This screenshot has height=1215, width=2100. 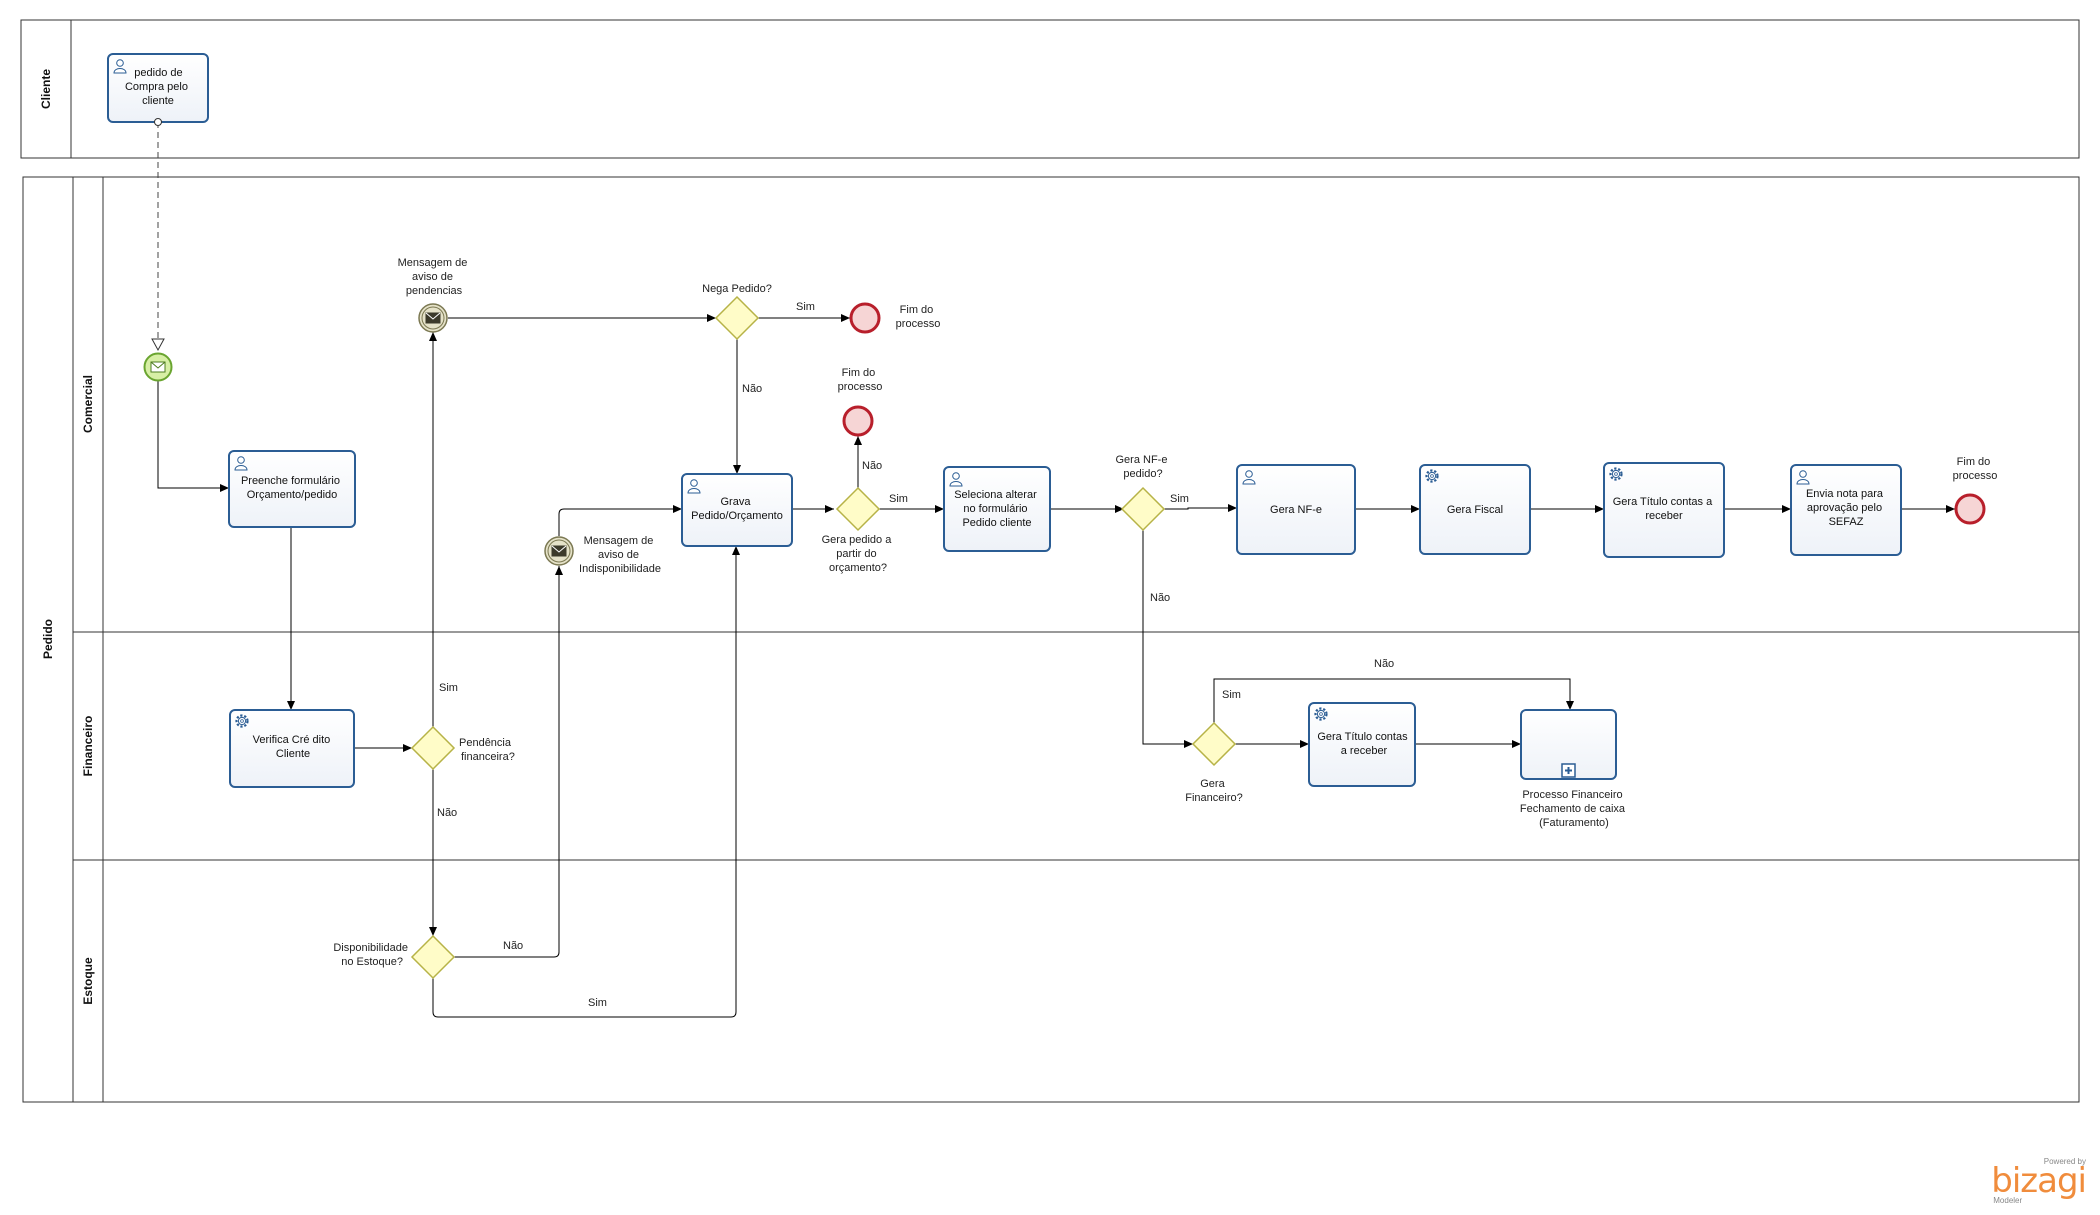 I want to click on lane-label-estoque: Estoque, so click(x=88, y=981).